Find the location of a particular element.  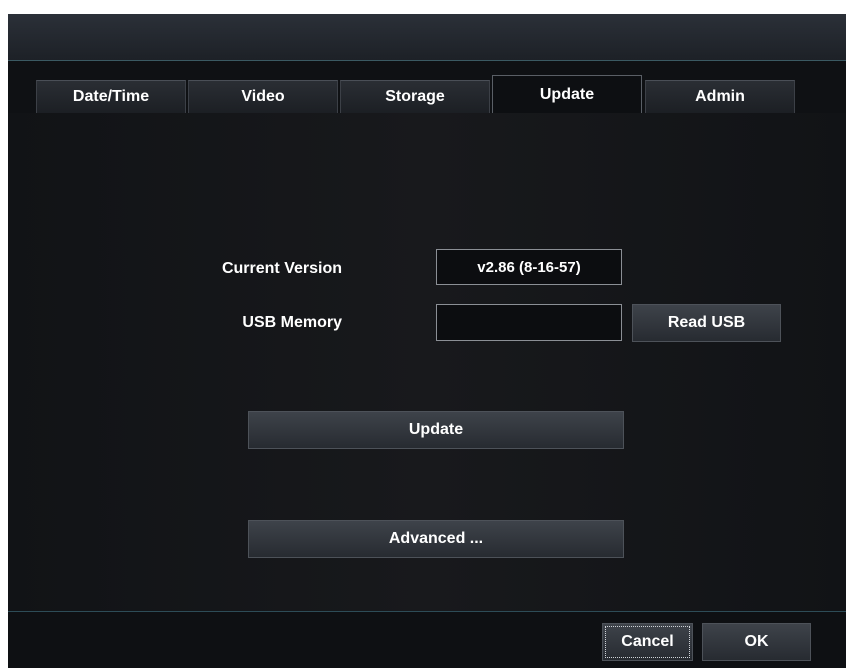

tab-bar: Date/Time Video Storage Update Admin is located at coordinates (427, 87).